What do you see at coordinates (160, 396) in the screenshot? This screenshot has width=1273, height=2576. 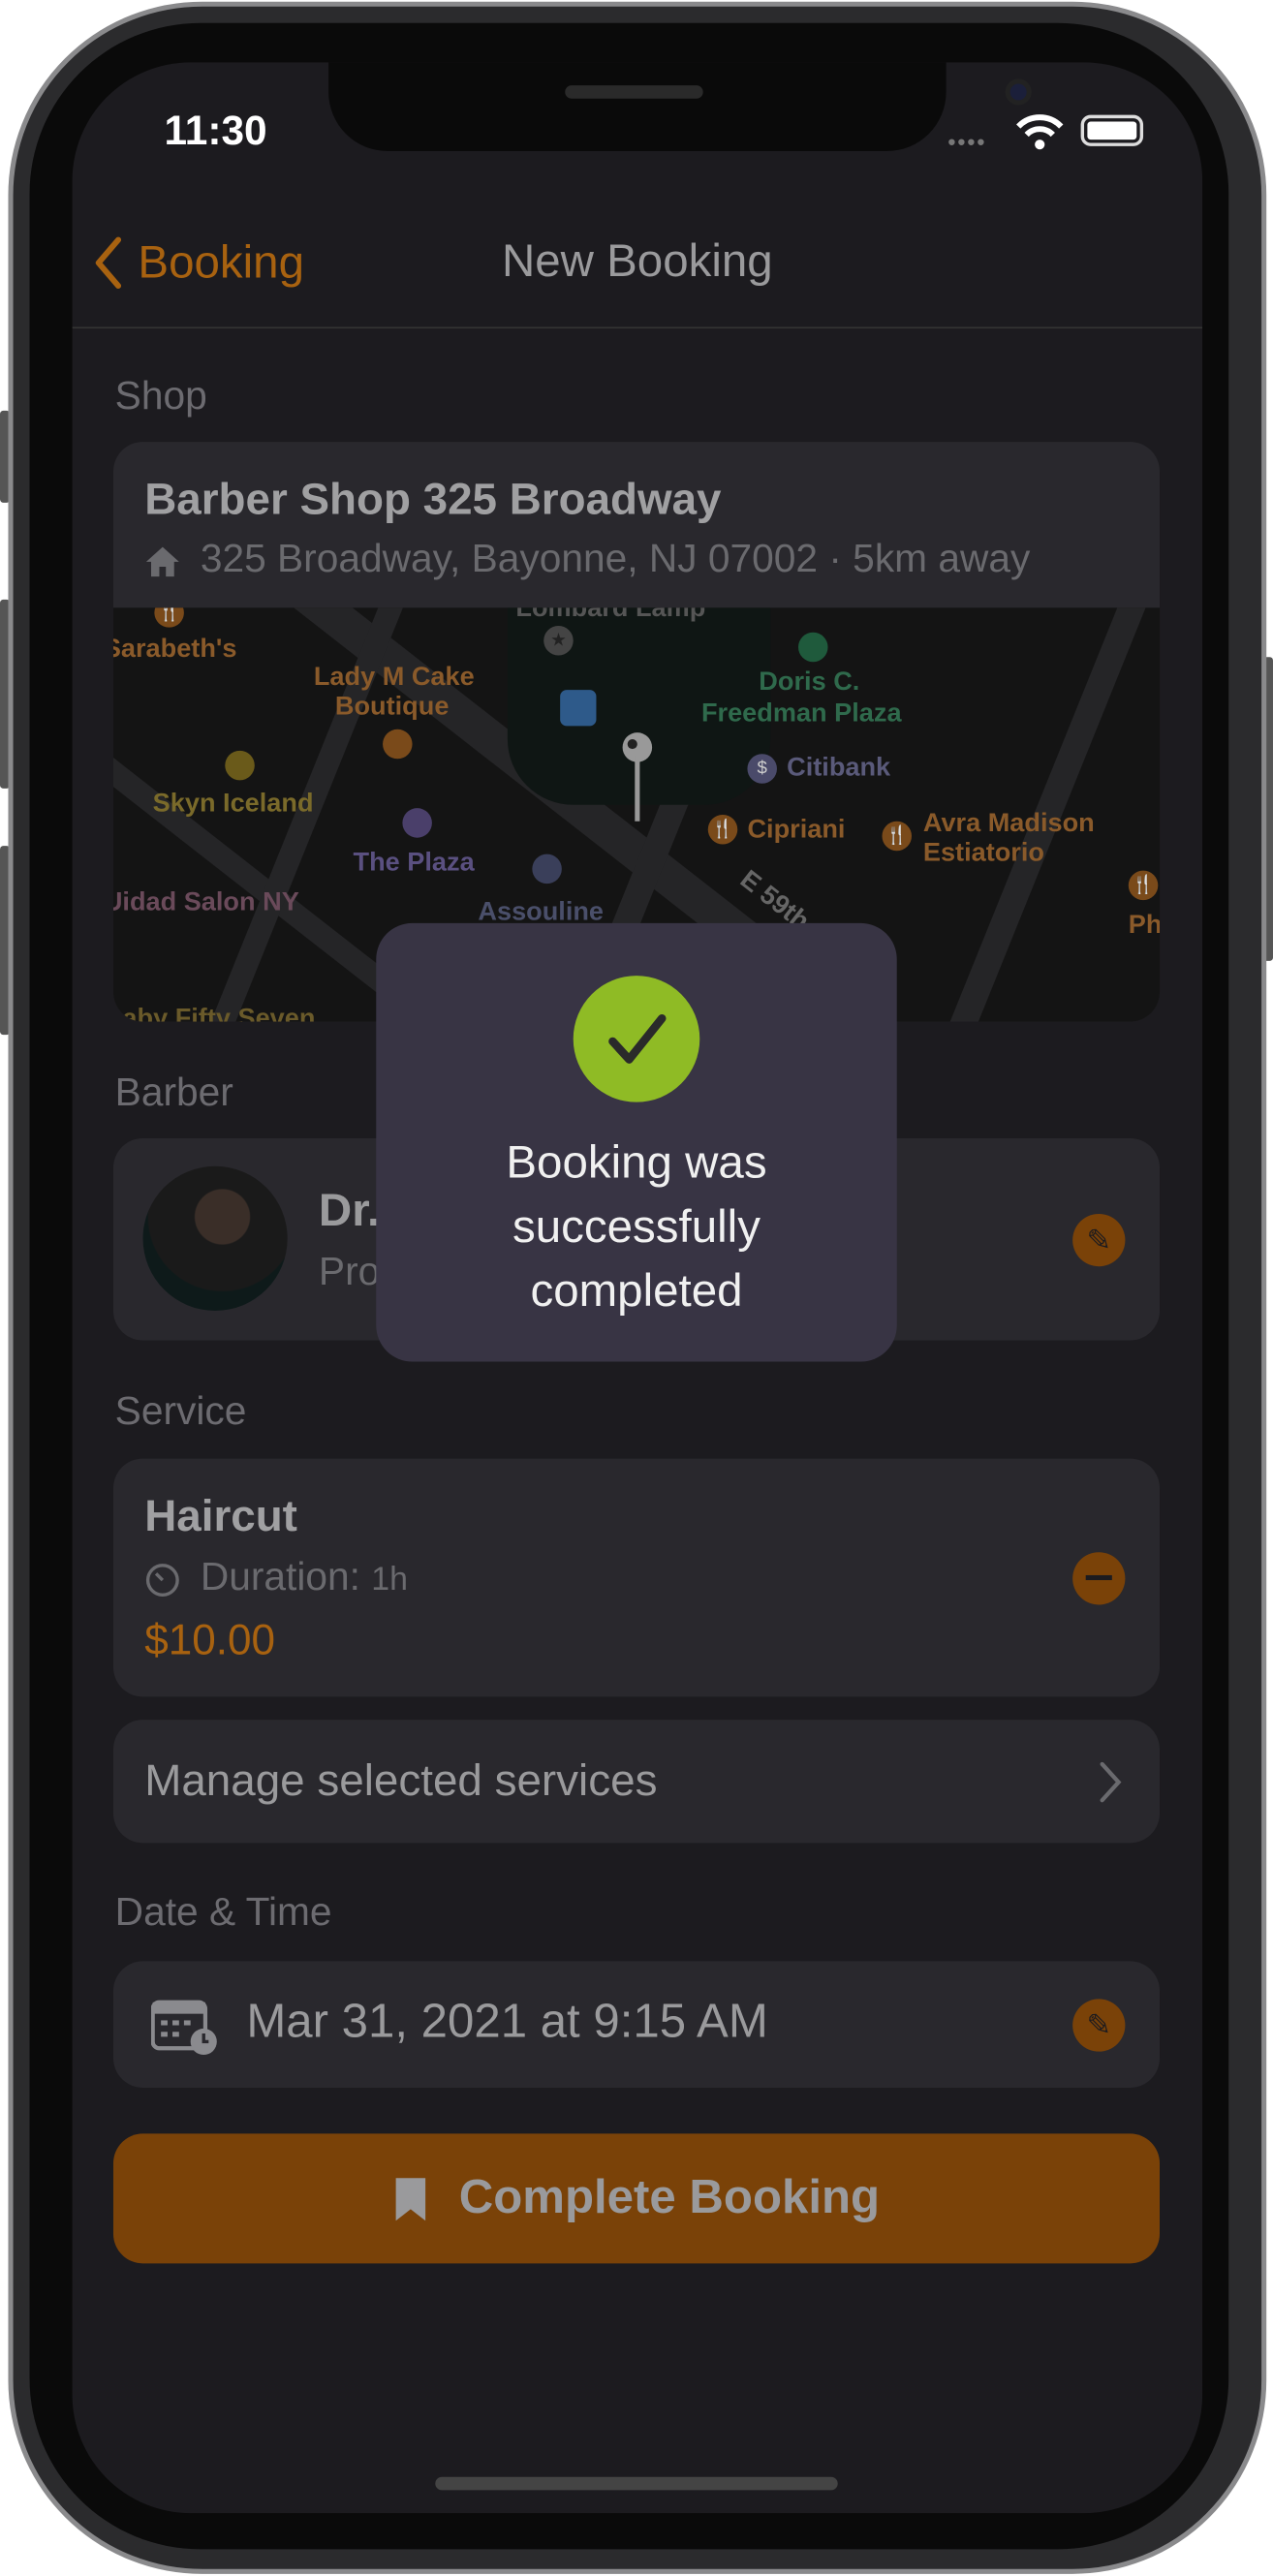 I see `shop-section-label: Shop` at bounding box center [160, 396].